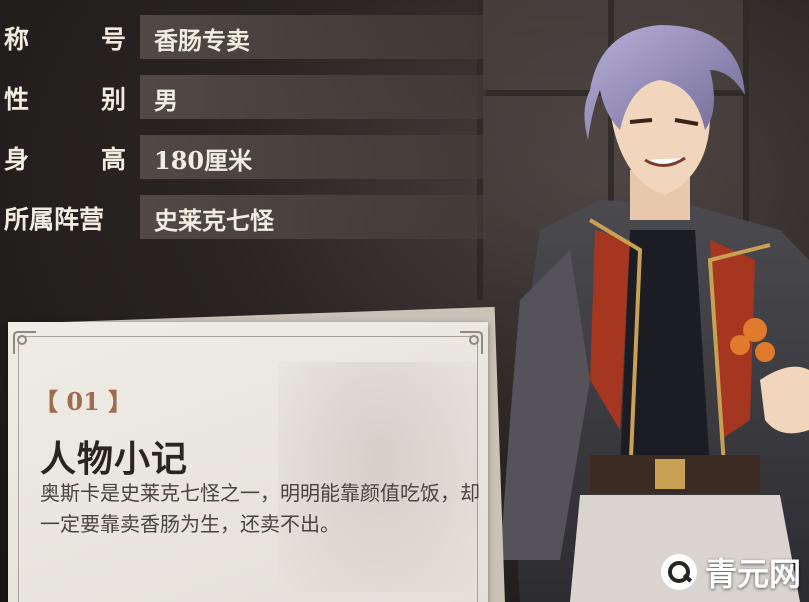 This screenshot has width=809, height=602. I want to click on info-row-height: 身 高 180厘米, so click(245, 157).